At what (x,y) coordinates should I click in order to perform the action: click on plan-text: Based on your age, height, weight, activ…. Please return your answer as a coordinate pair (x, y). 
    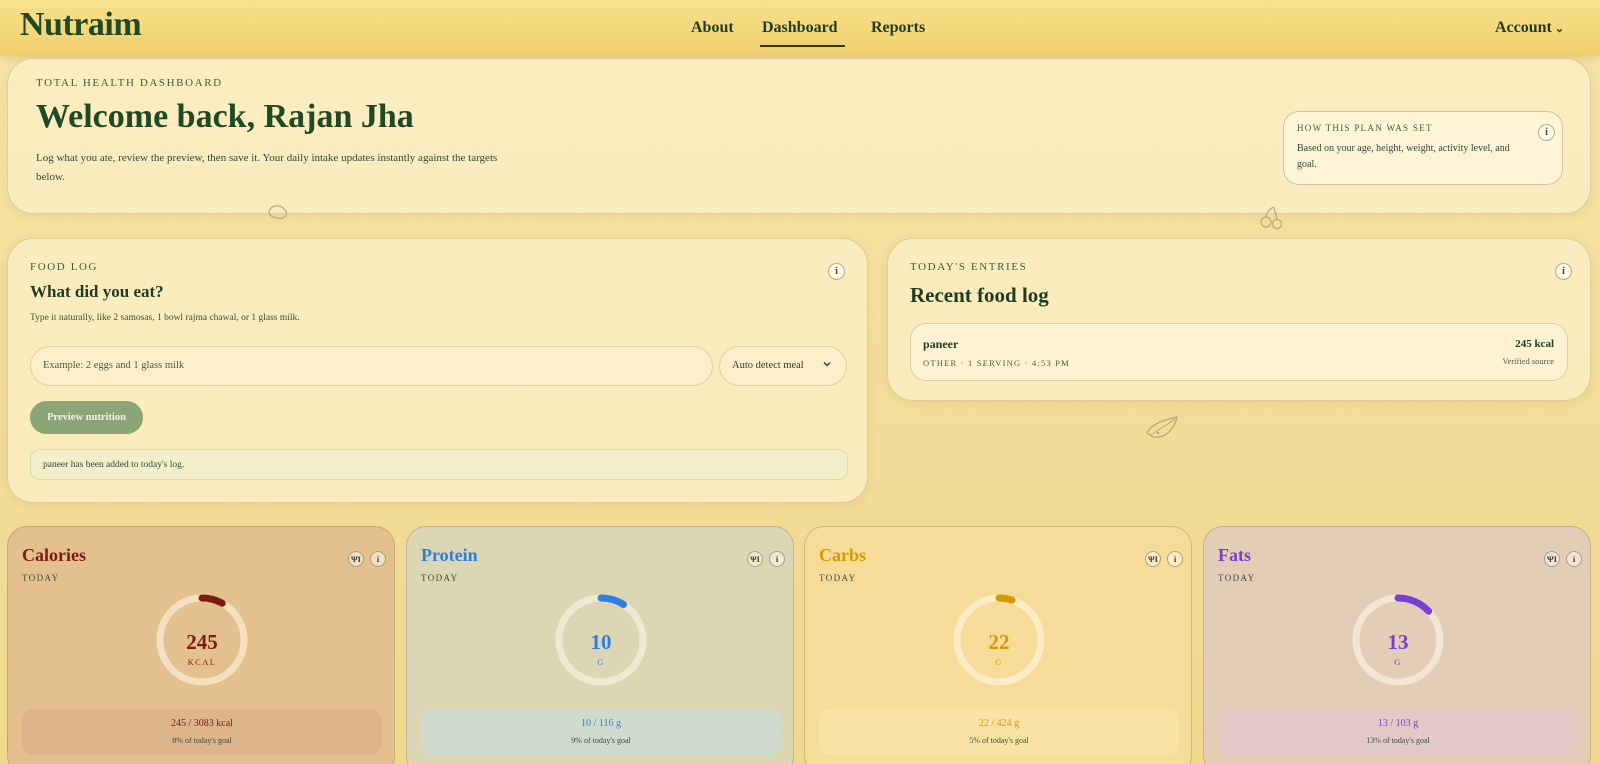
    Looking at the image, I should click on (1403, 156).